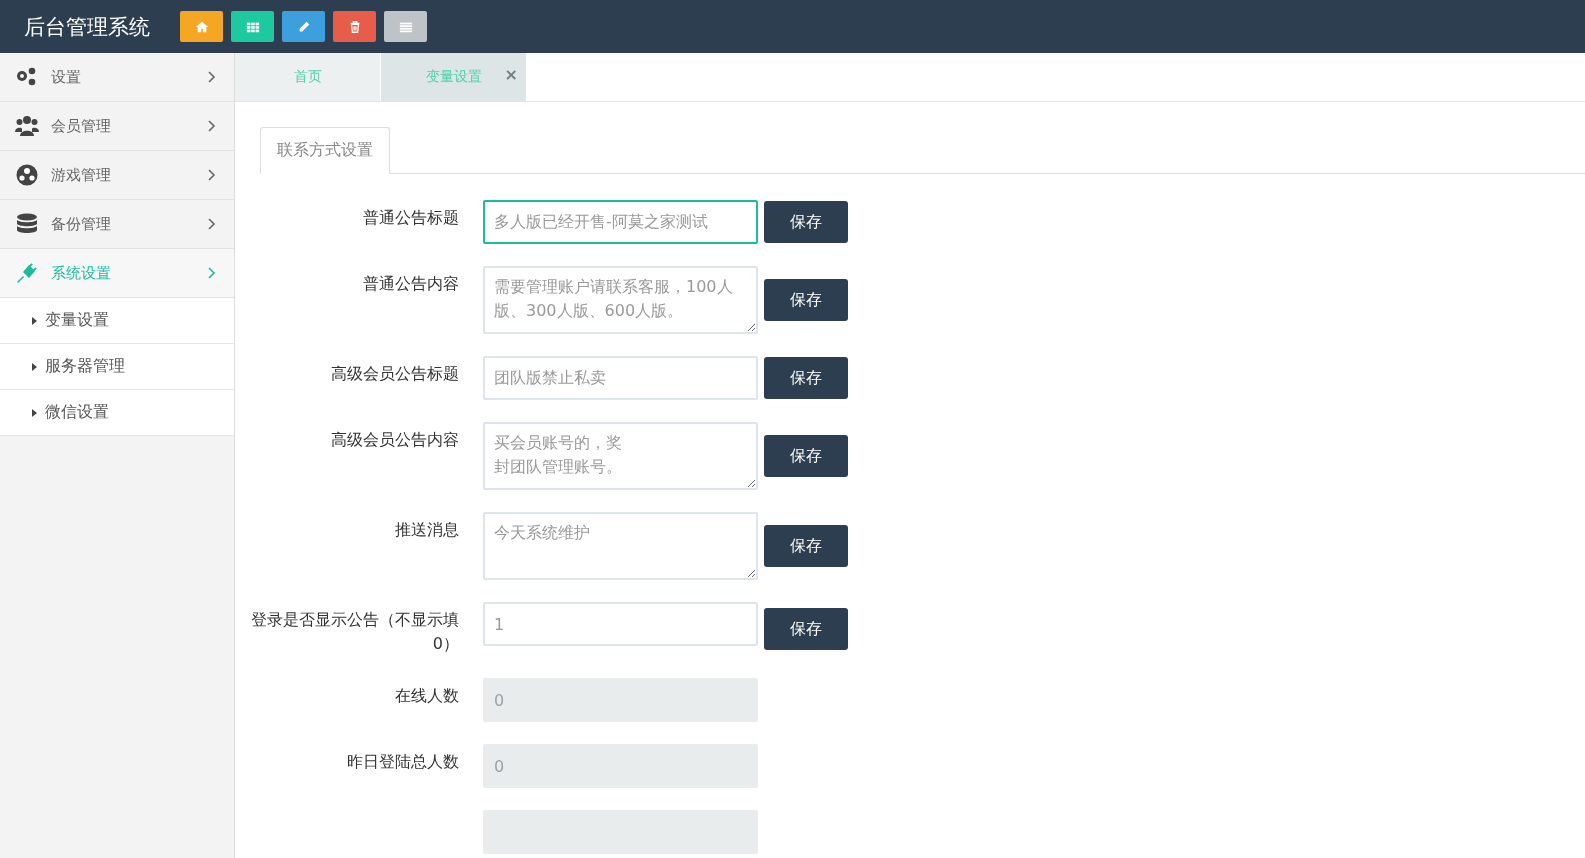 The height and width of the screenshot is (858, 1585). What do you see at coordinates (117, 413) in the screenshot?
I see `submenu-item: 微信设置` at bounding box center [117, 413].